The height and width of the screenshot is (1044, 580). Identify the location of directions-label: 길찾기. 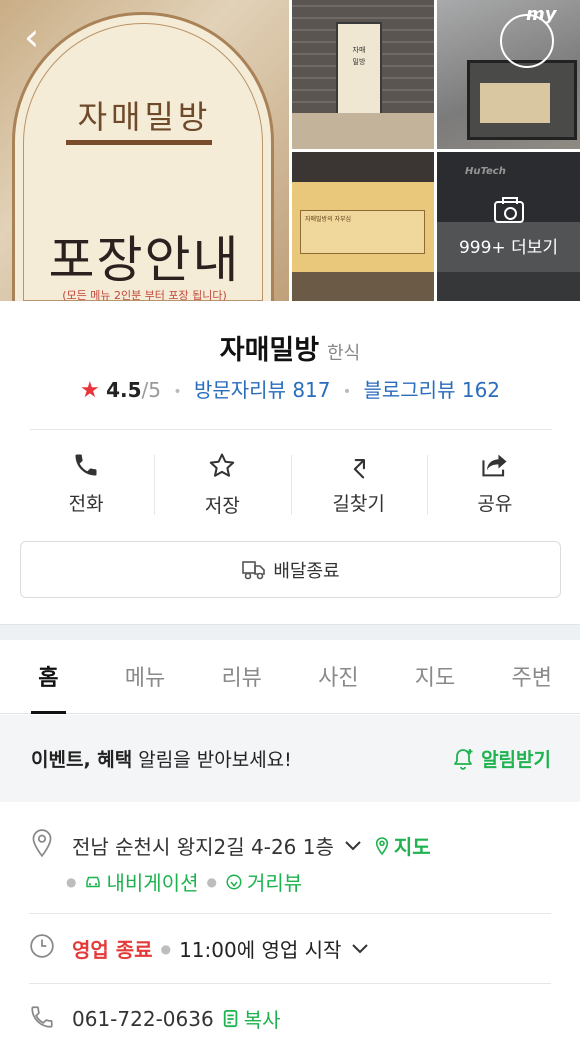
(358, 504).